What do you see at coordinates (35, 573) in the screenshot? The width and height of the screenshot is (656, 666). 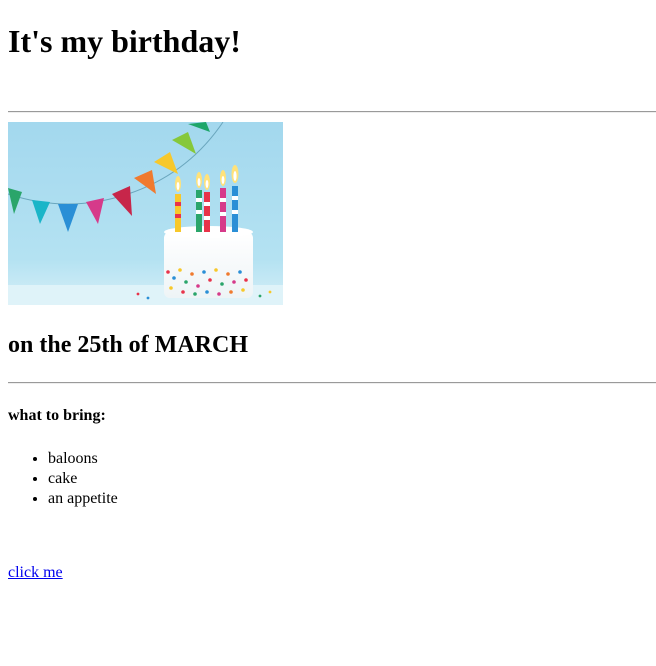 I see `click-me-link: click me` at bounding box center [35, 573].